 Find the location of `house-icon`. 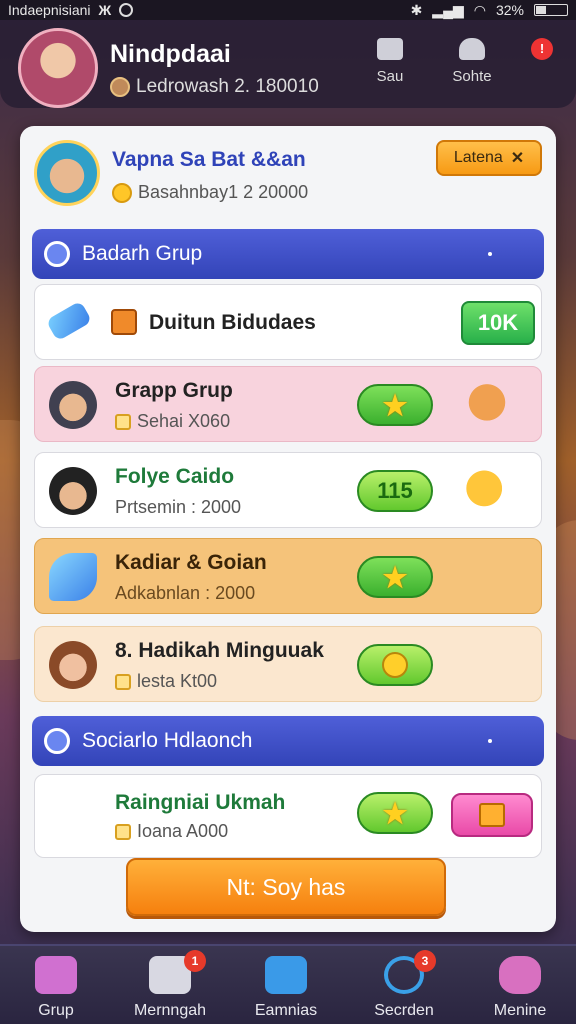

house-icon is located at coordinates (56, 975).